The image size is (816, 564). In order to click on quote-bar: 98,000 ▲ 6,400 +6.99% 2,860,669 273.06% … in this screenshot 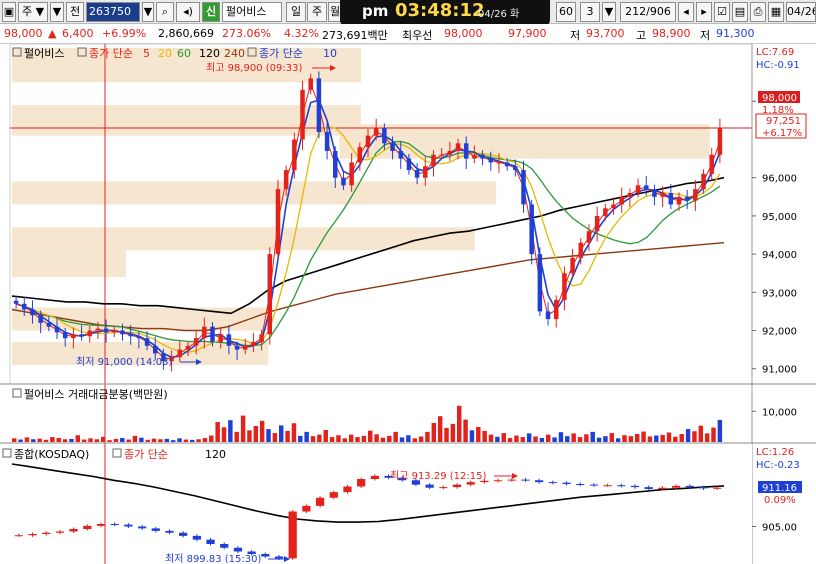, I will do `click(408, 34)`.